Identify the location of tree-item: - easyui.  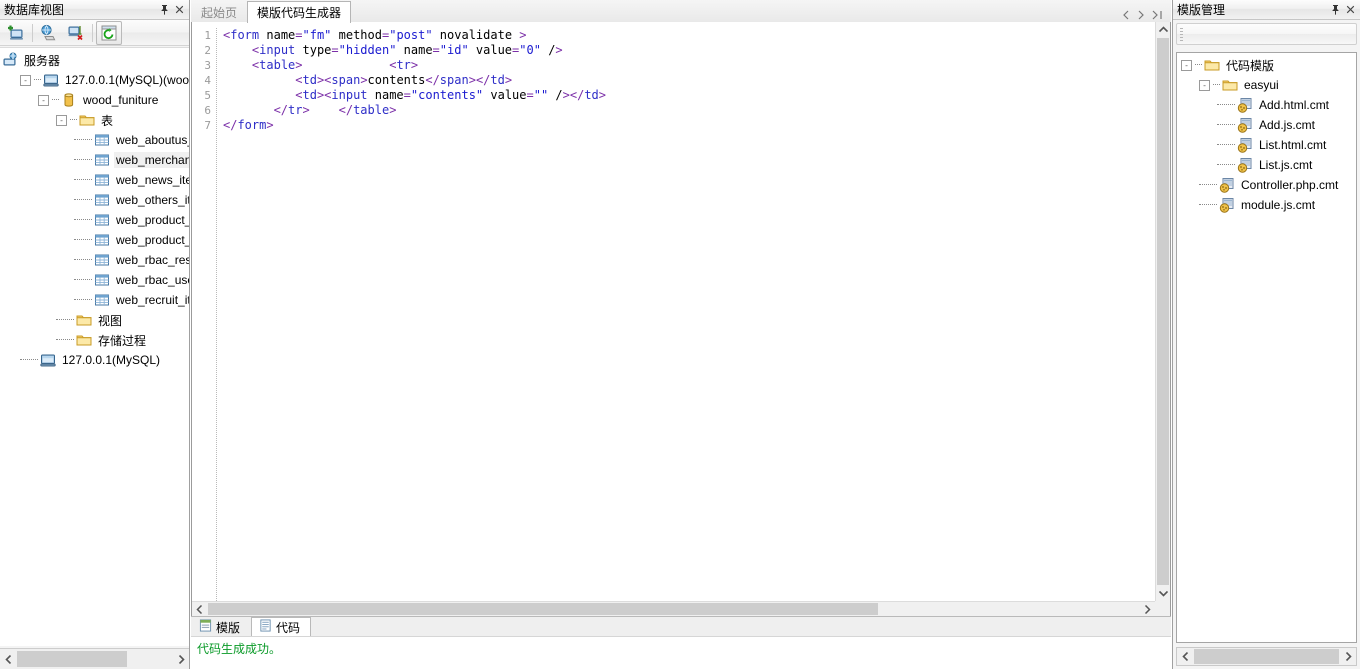
(1266, 85).